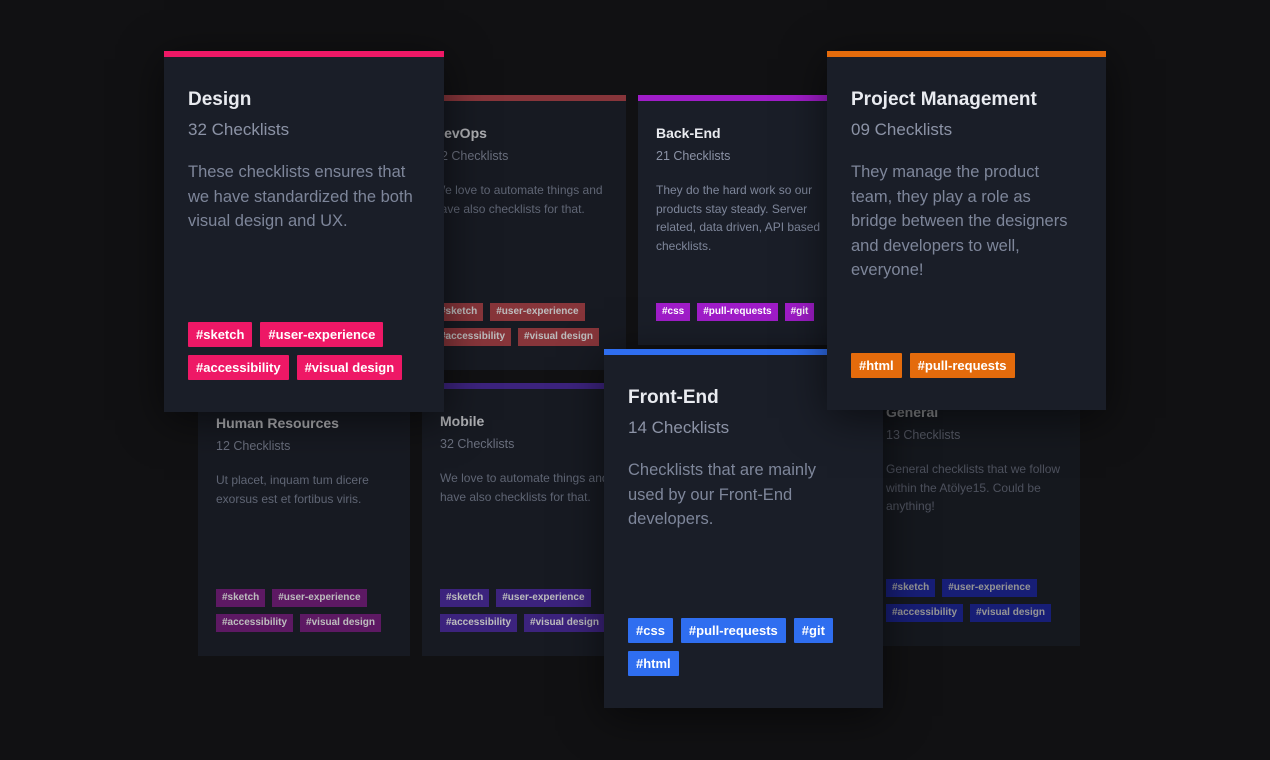  I want to click on tag-list: #html #pull-requests, so click(966, 365).